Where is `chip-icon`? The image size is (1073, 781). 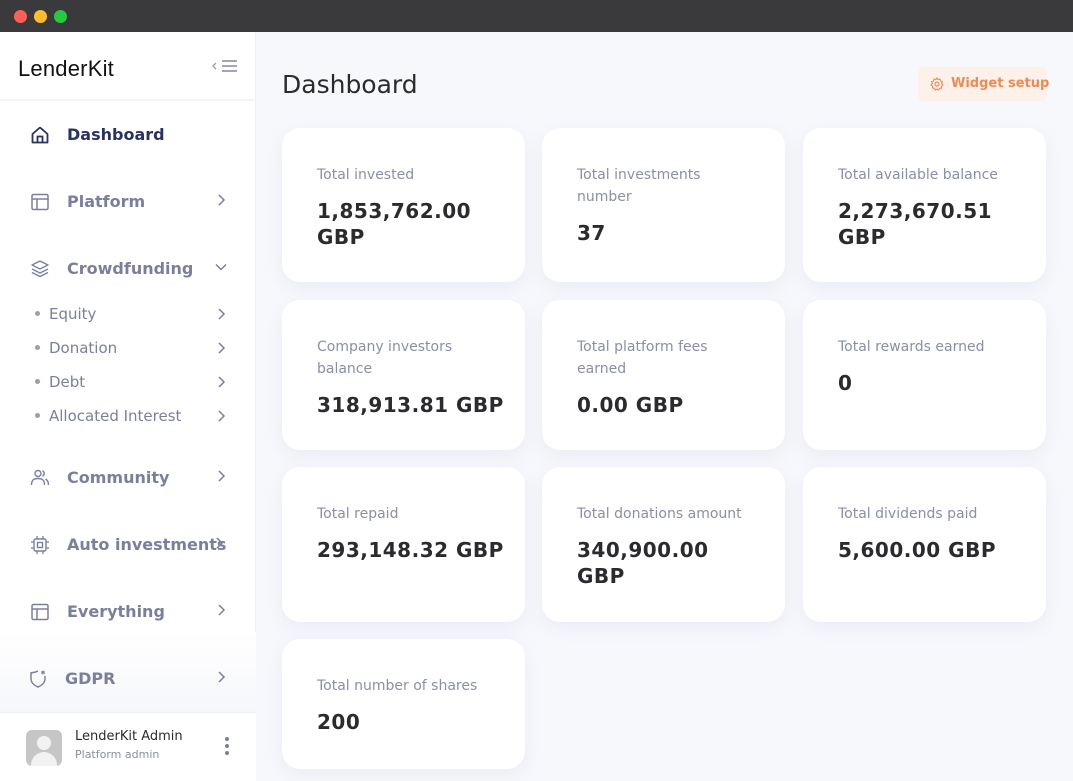 chip-icon is located at coordinates (40, 545).